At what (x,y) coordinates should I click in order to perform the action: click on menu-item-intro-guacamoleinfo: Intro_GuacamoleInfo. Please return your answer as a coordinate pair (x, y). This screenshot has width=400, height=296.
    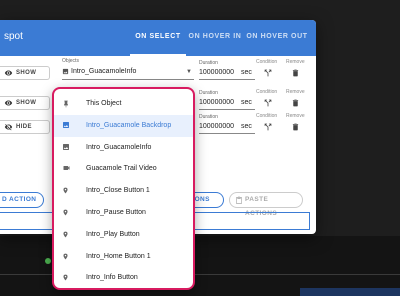
    Looking at the image, I should click on (123, 148).